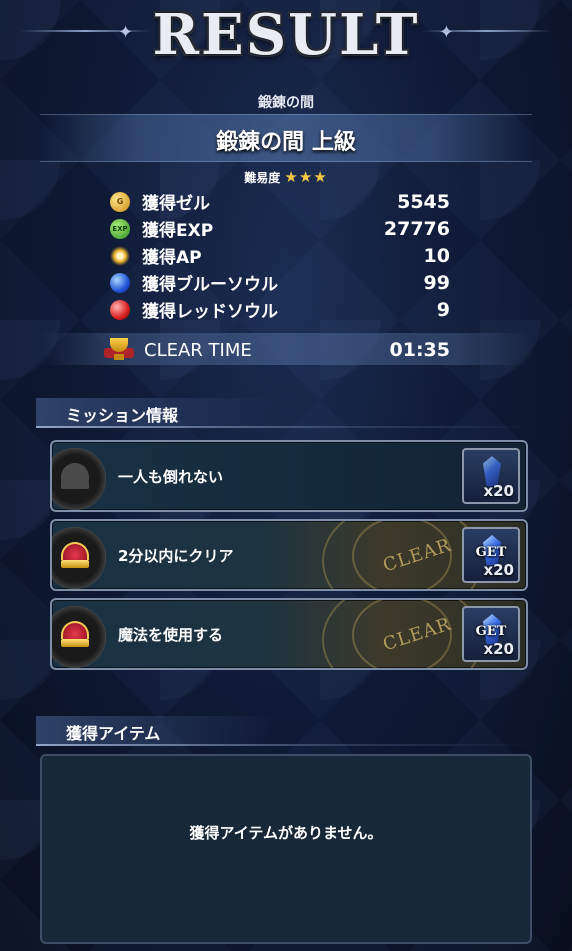 Image resolution: width=572 pixels, height=951 pixels. What do you see at coordinates (289, 476) in the screenshot?
I see `mission-card: 一人も倒れない x20` at bounding box center [289, 476].